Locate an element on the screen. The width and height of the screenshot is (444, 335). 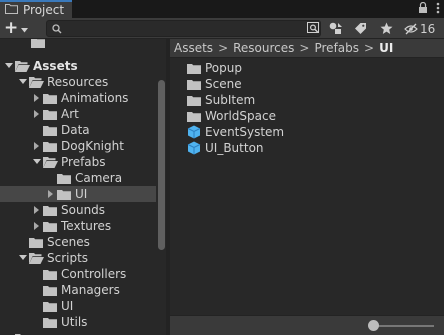
tree-item-ui-selected: UI is located at coordinates (78, 194).